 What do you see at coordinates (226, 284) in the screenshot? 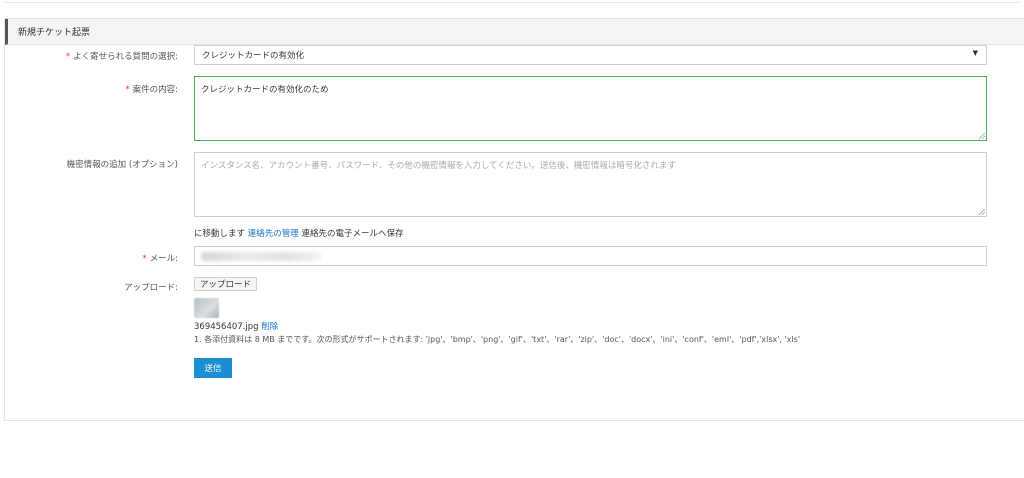
I see `upload-button: アップロード` at bounding box center [226, 284].